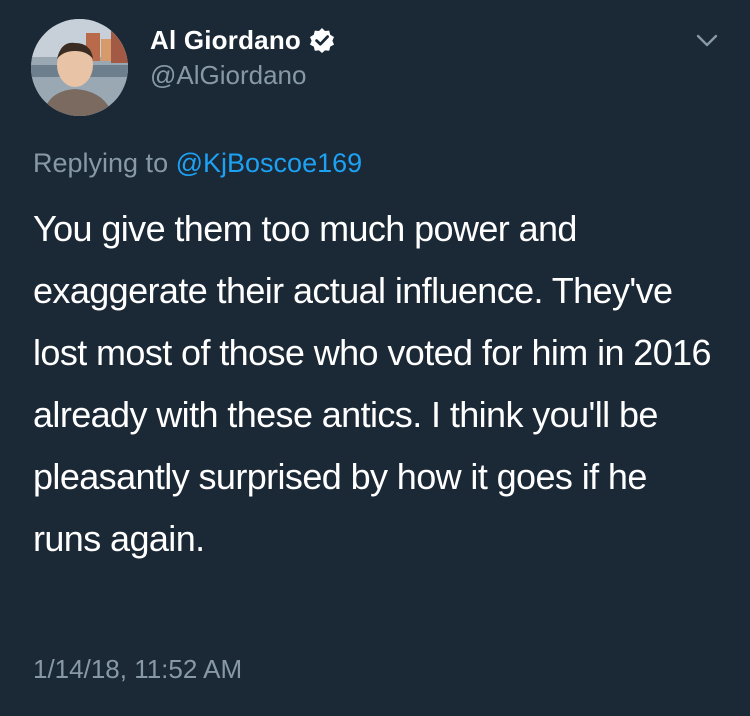  I want to click on reply-mention-link: @KjBoscoe169, so click(269, 163).